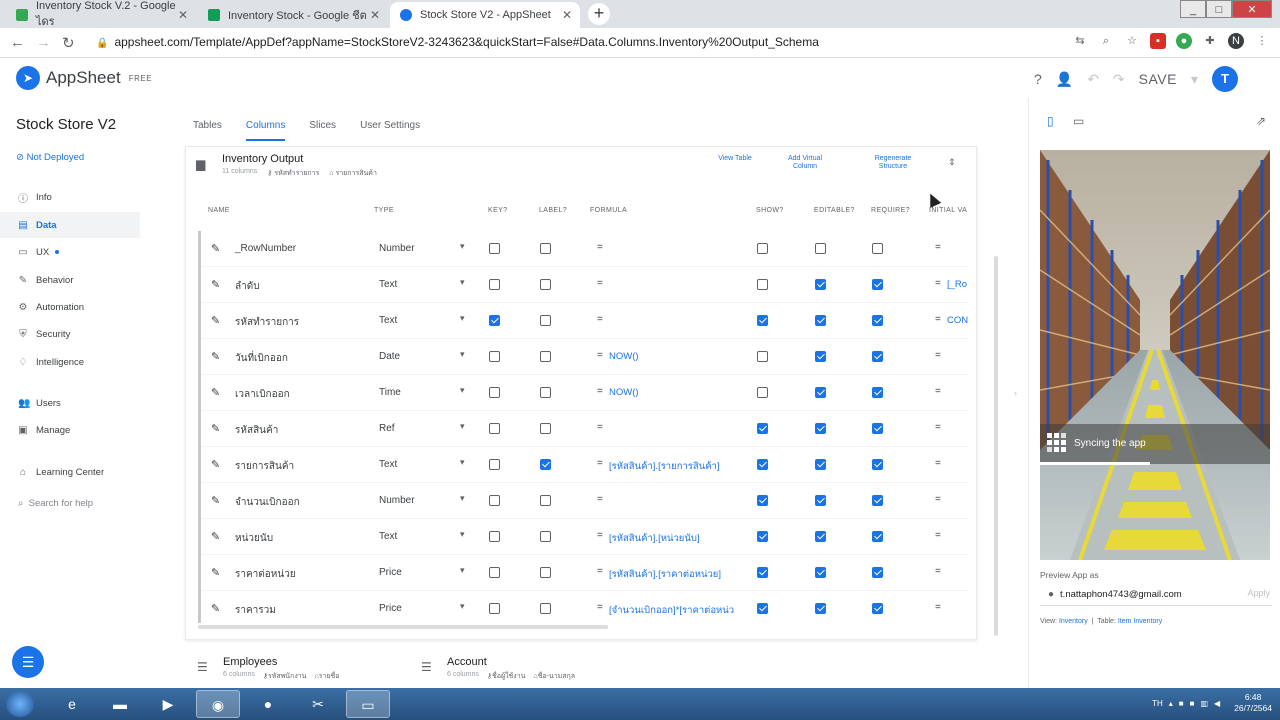  I want to click on initial-value: [_Ro, so click(957, 284).